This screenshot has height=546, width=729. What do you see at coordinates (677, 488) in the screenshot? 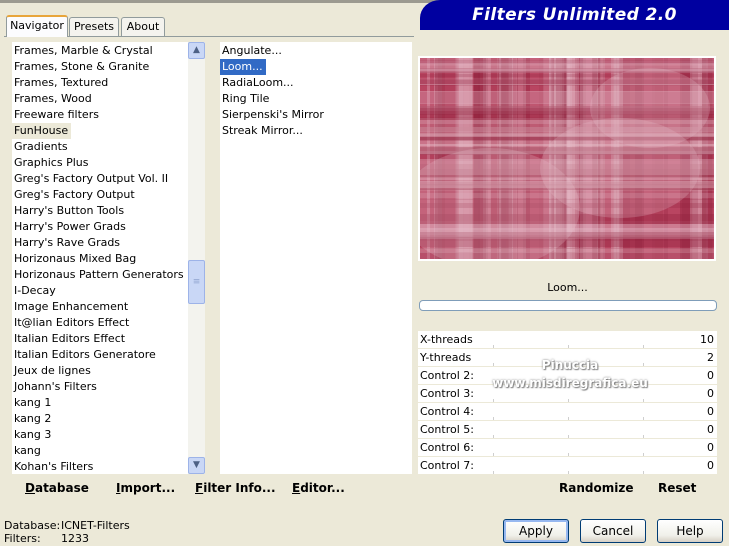
I see `reset-button: Reset` at bounding box center [677, 488].